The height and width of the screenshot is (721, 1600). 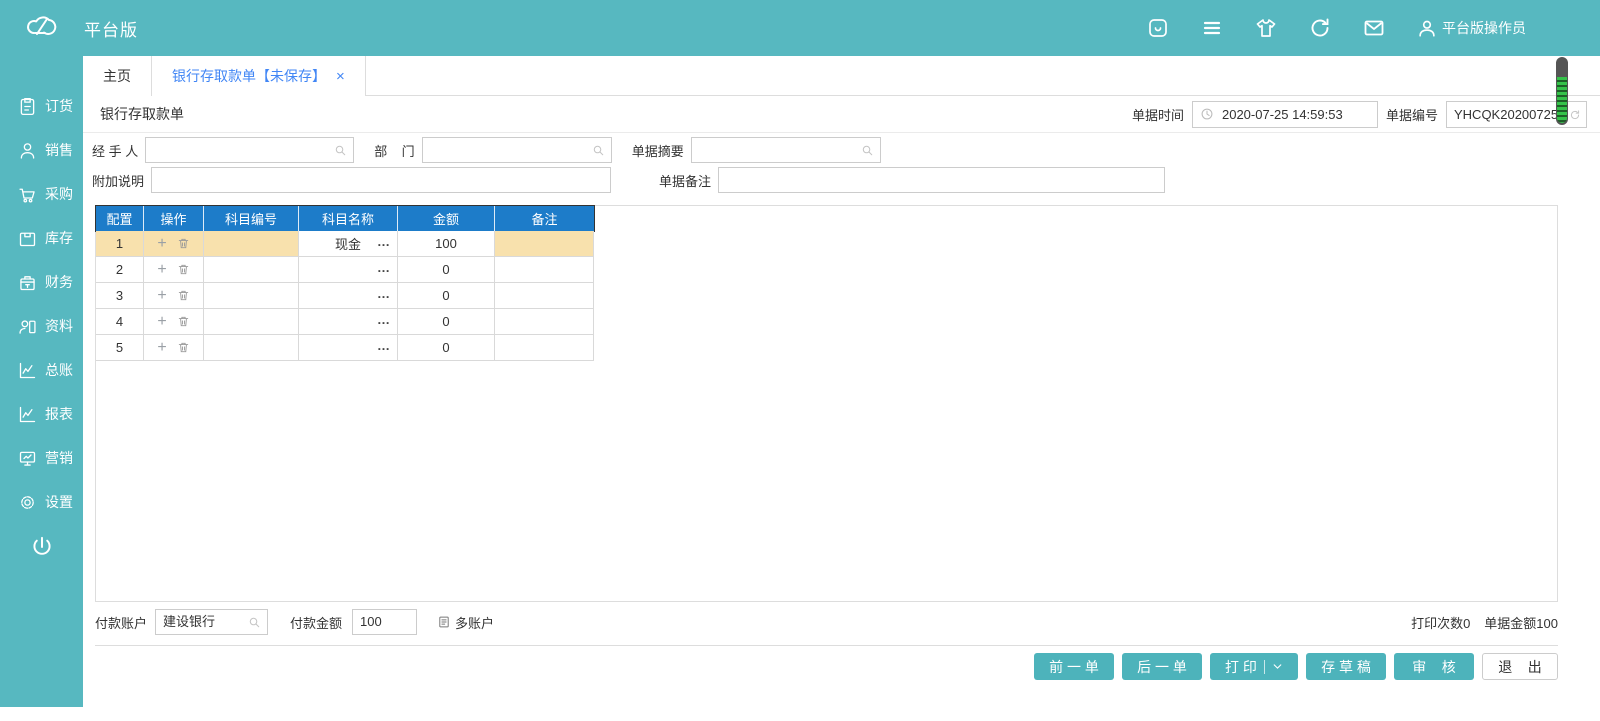 What do you see at coordinates (446, 244) in the screenshot?
I see `cell-amount: 100` at bounding box center [446, 244].